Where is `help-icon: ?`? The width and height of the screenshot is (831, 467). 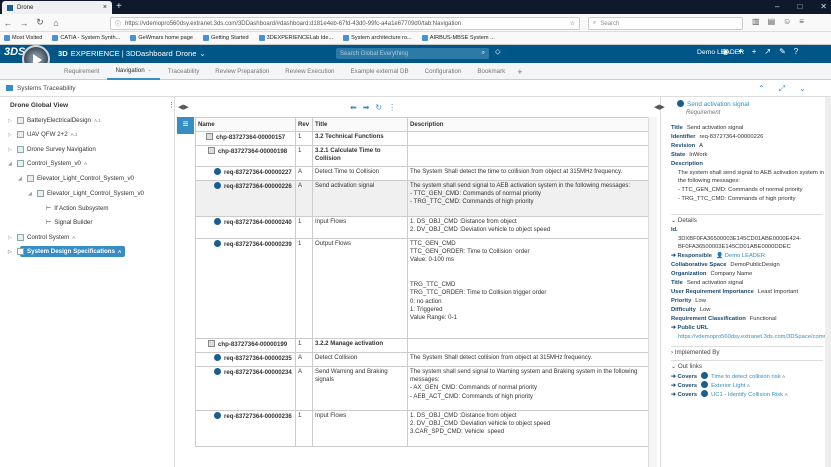 help-icon: ? is located at coordinates (796, 51).